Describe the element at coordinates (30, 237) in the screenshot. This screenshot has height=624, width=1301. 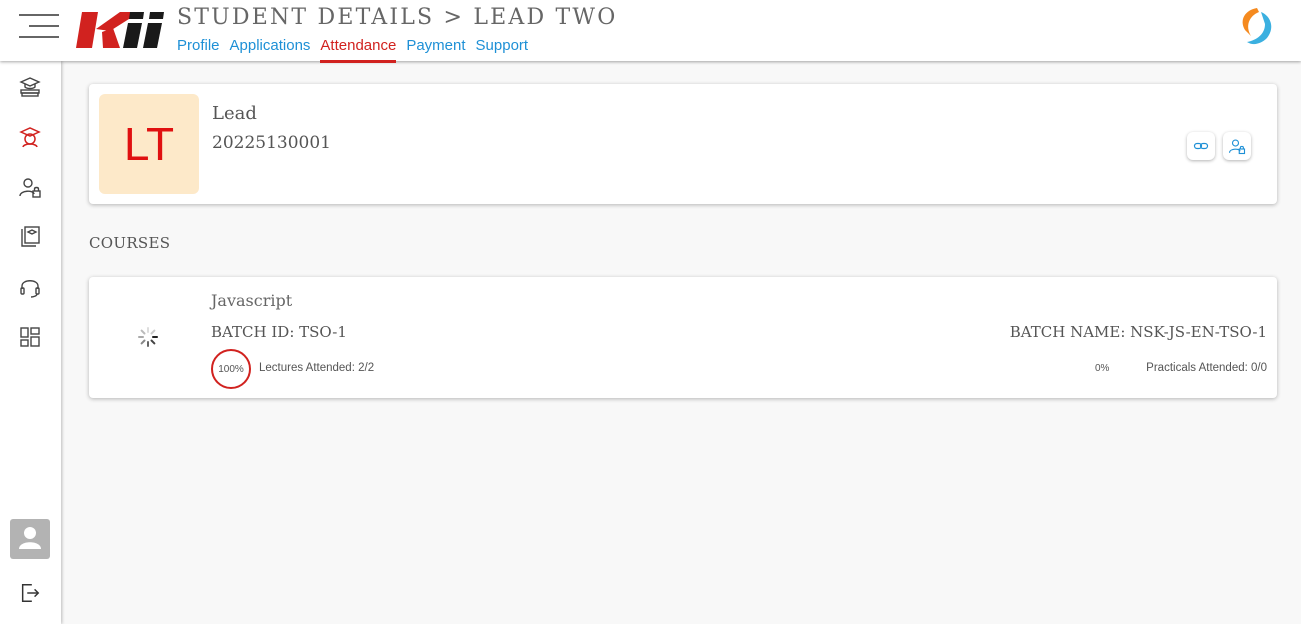
I see `course-book-icon` at that location.